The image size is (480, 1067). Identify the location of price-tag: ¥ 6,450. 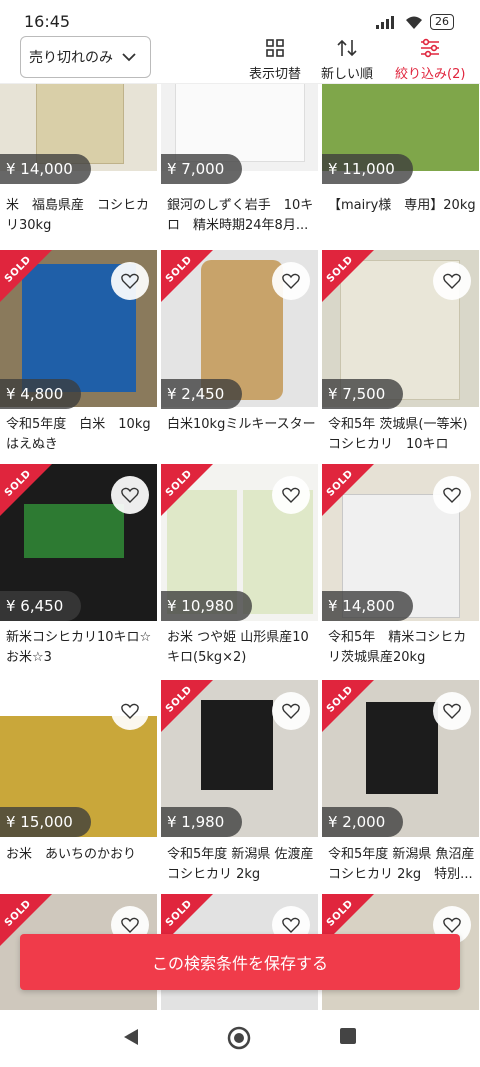
(41, 606).